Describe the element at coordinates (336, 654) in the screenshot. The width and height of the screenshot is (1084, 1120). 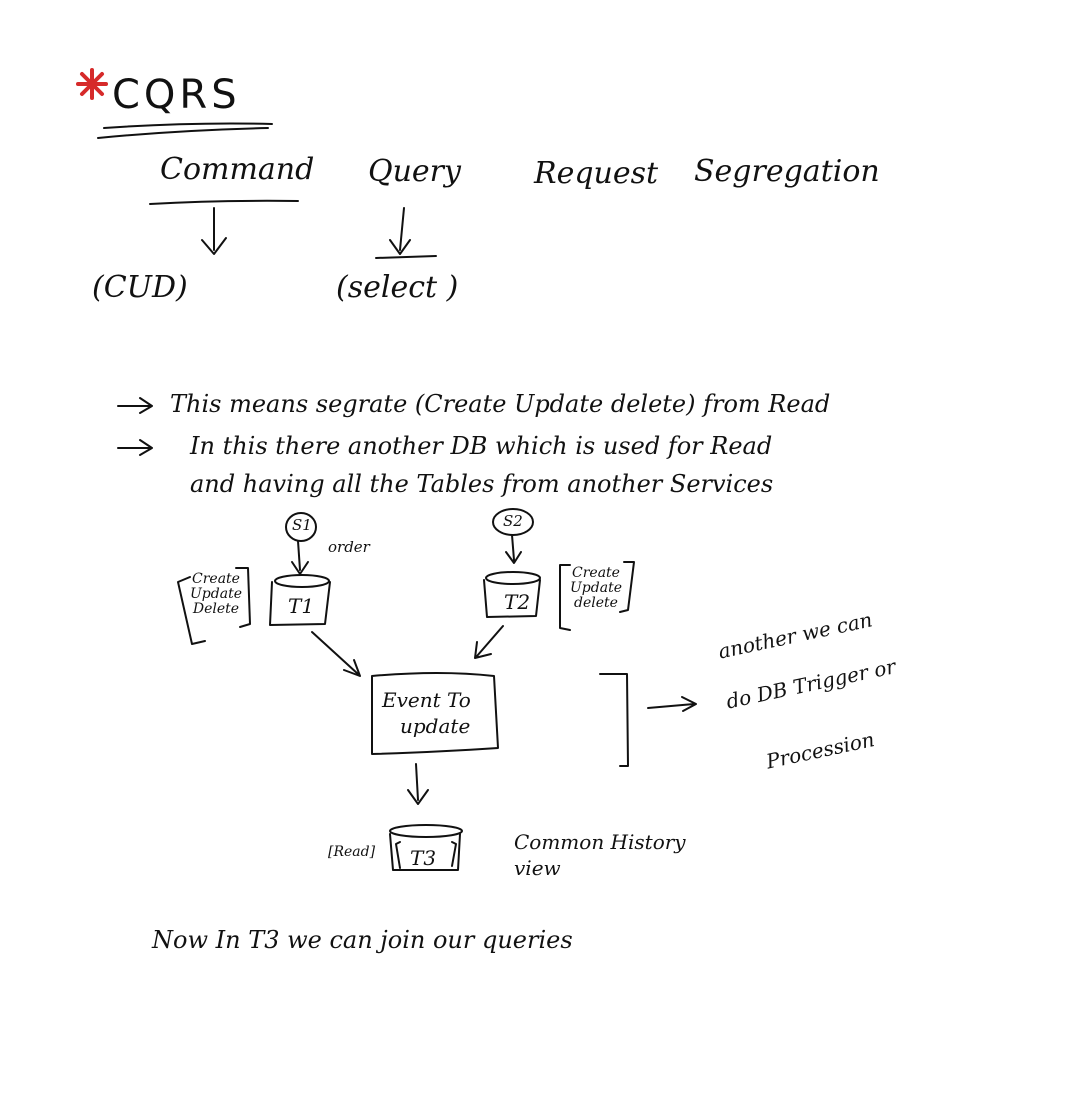
I see `arrow-t1-to-event` at that location.